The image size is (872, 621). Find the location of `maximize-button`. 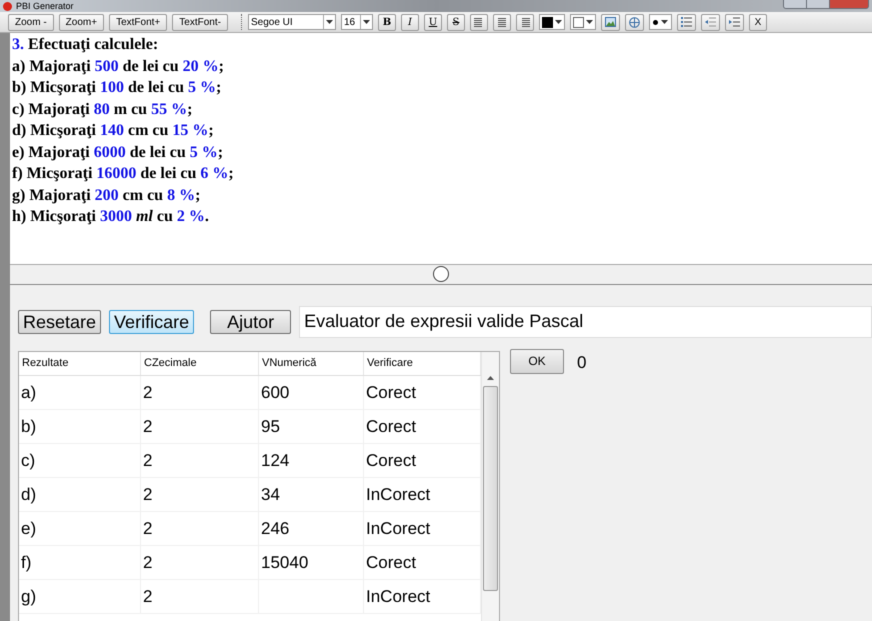

maximize-button is located at coordinates (818, 4).